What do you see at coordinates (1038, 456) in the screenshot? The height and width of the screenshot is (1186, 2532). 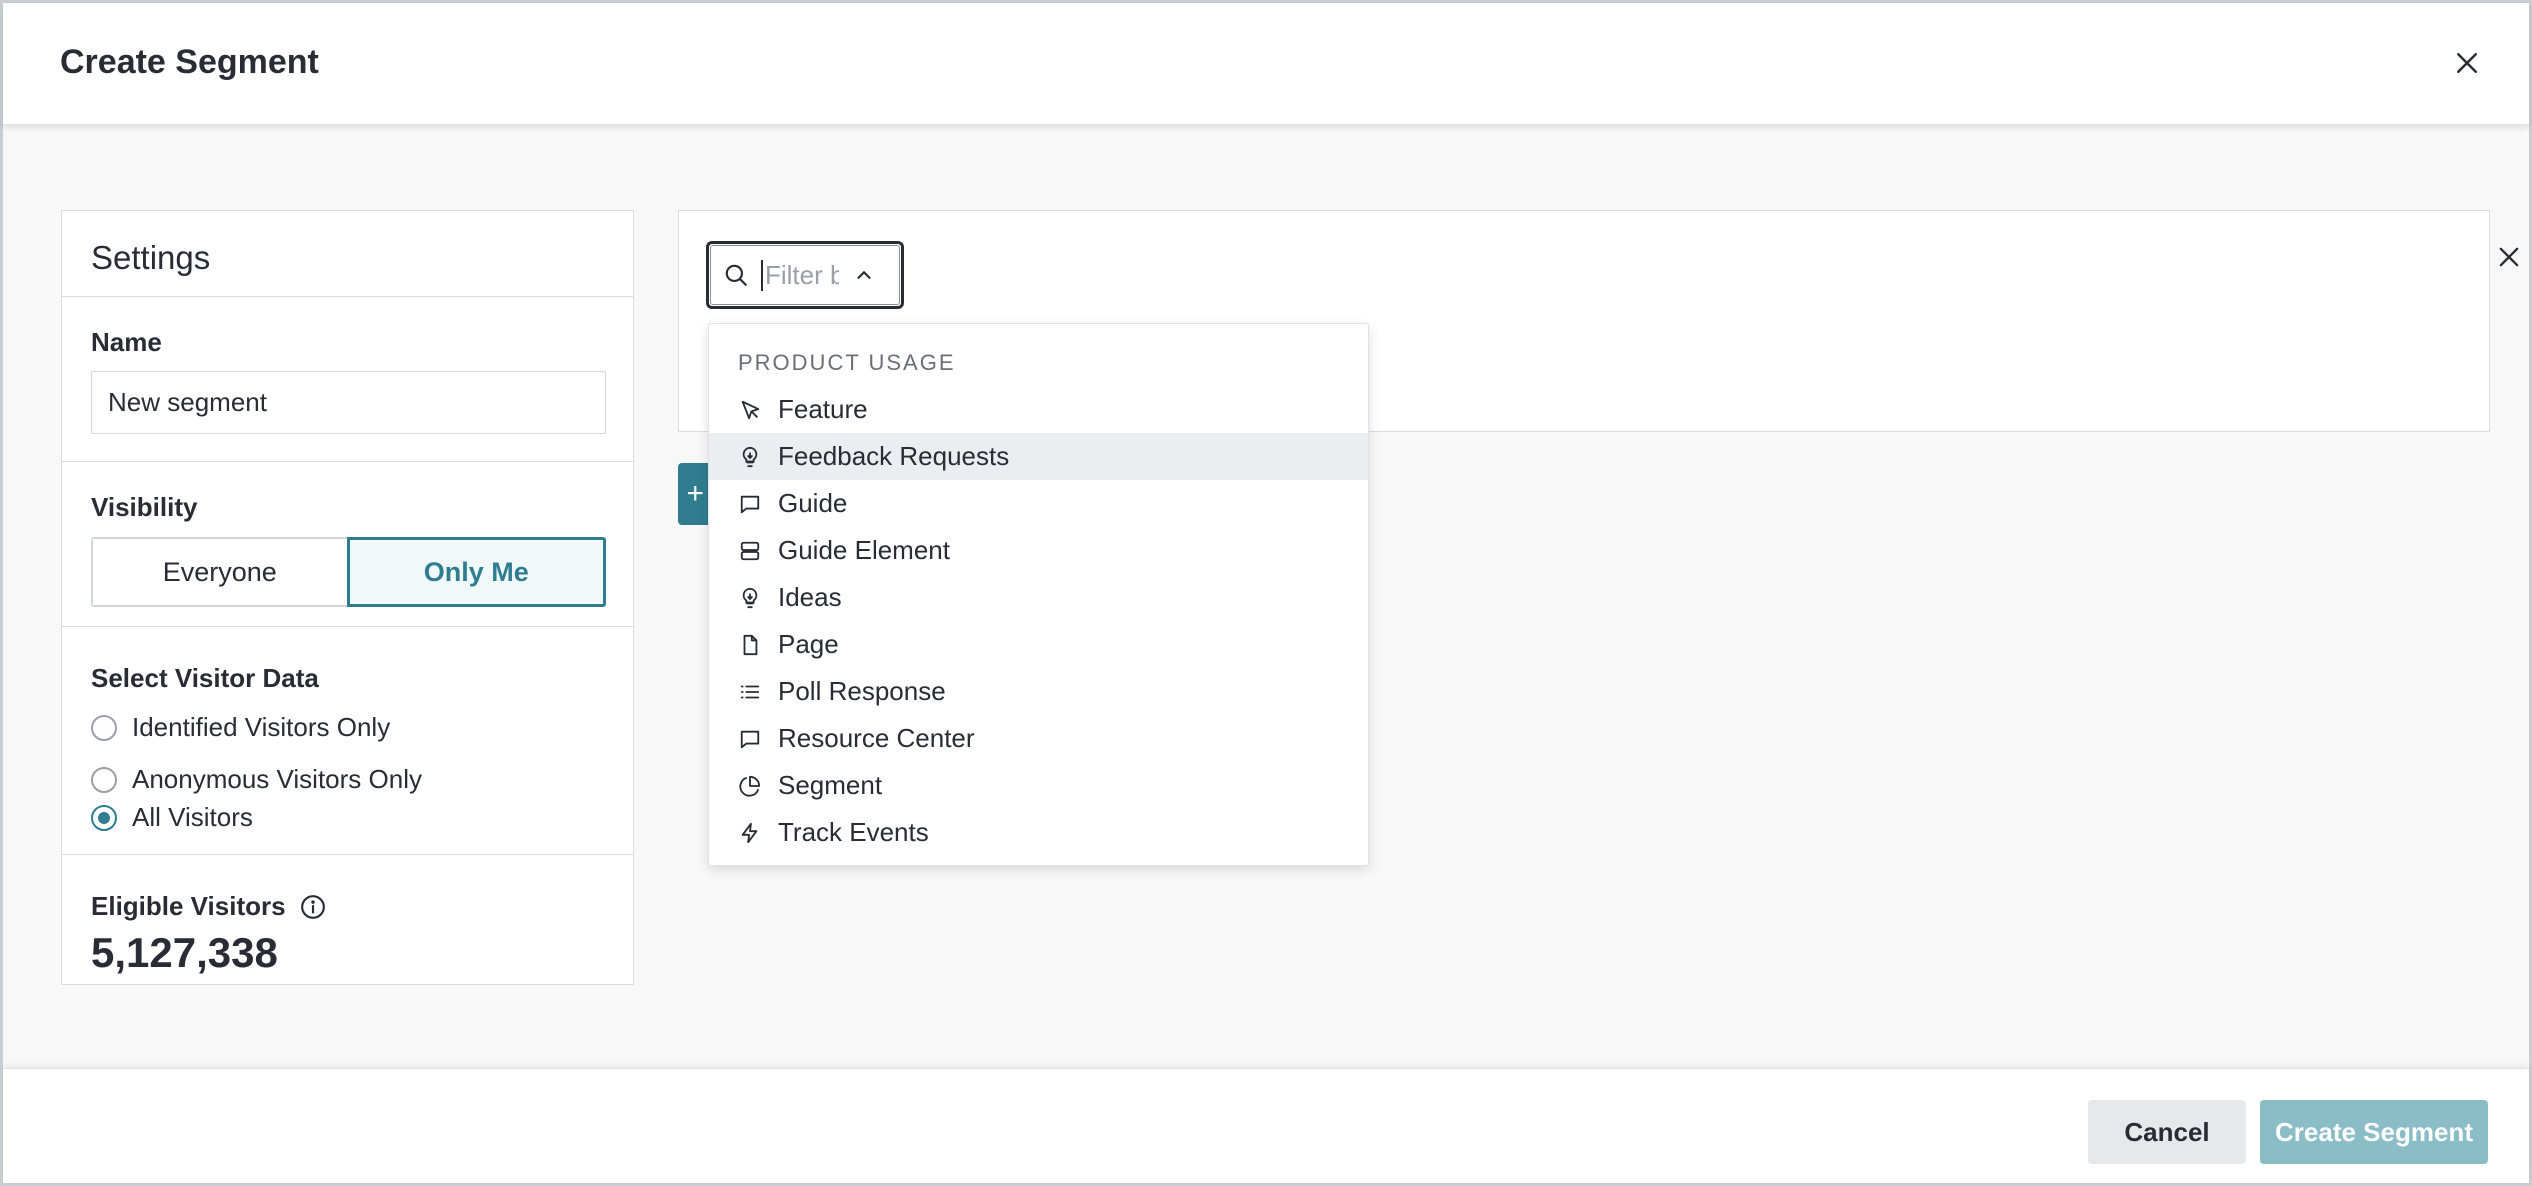 I see `menu-item-feedback-requests: Feedback Requests` at bounding box center [1038, 456].